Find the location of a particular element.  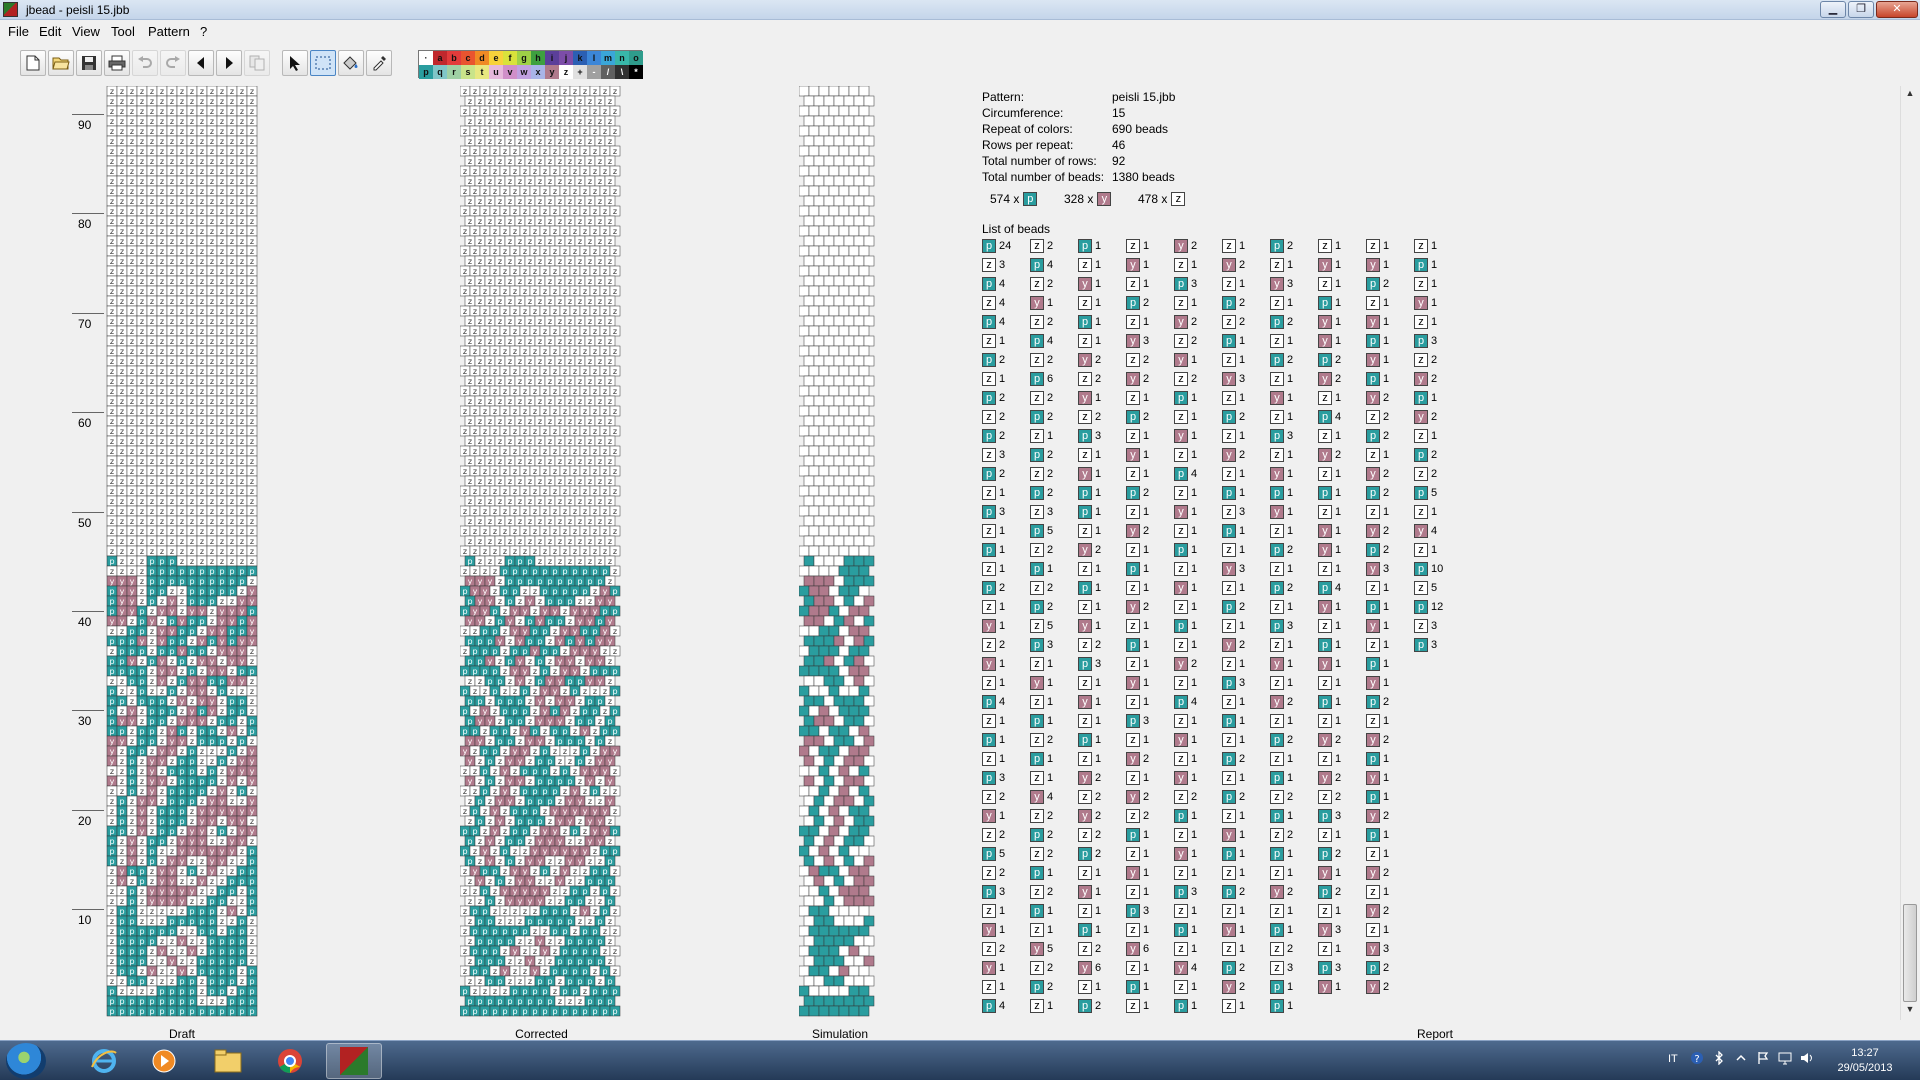

undo-button is located at coordinates (145, 63).